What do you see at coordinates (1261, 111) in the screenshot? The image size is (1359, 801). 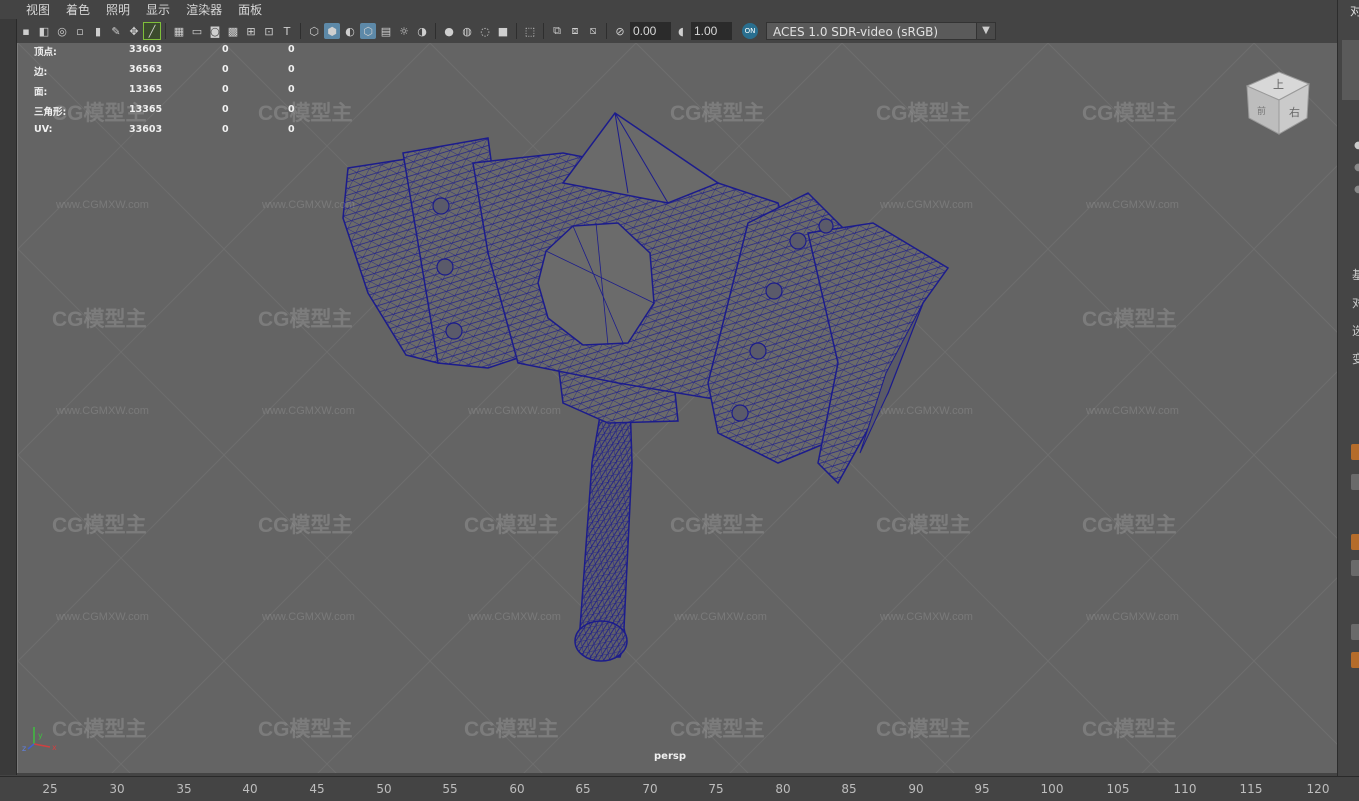 I see `viewcube-front-label: 前` at bounding box center [1261, 111].